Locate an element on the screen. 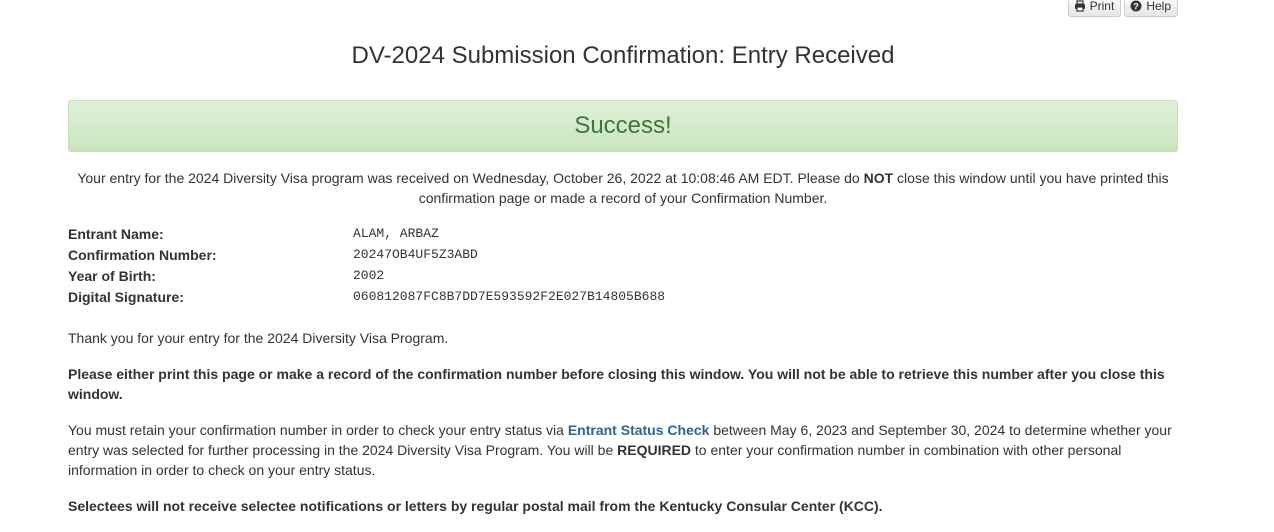 The width and height of the screenshot is (1274, 532). print-icon is located at coordinates (1080, 6).